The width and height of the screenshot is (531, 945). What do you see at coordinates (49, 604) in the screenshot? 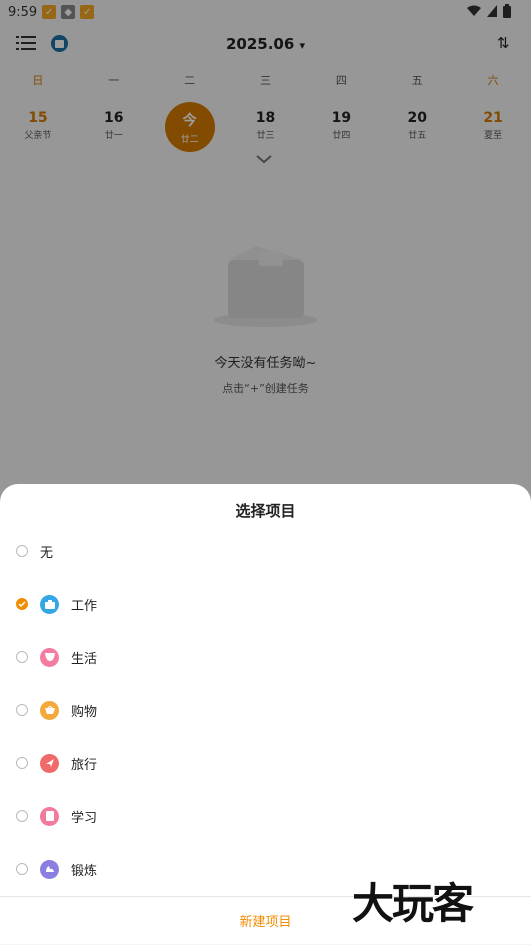
I see `briefcase-icon` at bounding box center [49, 604].